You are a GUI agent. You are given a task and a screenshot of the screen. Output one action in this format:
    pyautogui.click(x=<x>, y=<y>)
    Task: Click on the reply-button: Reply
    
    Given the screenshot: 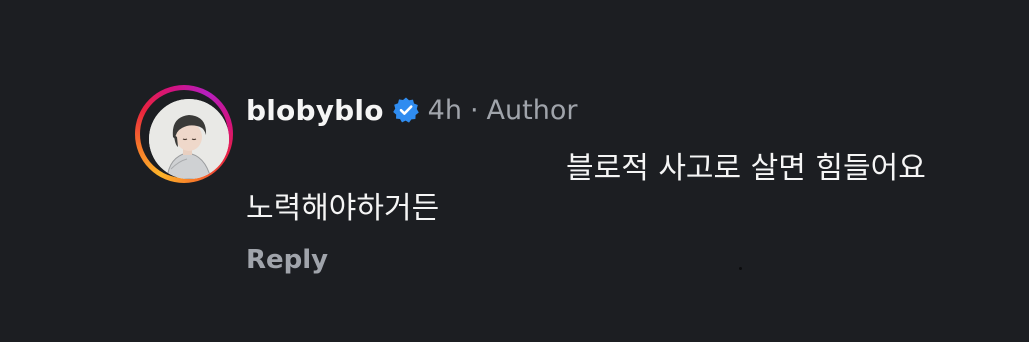 What is the action you would take?
    pyautogui.click(x=287, y=260)
    